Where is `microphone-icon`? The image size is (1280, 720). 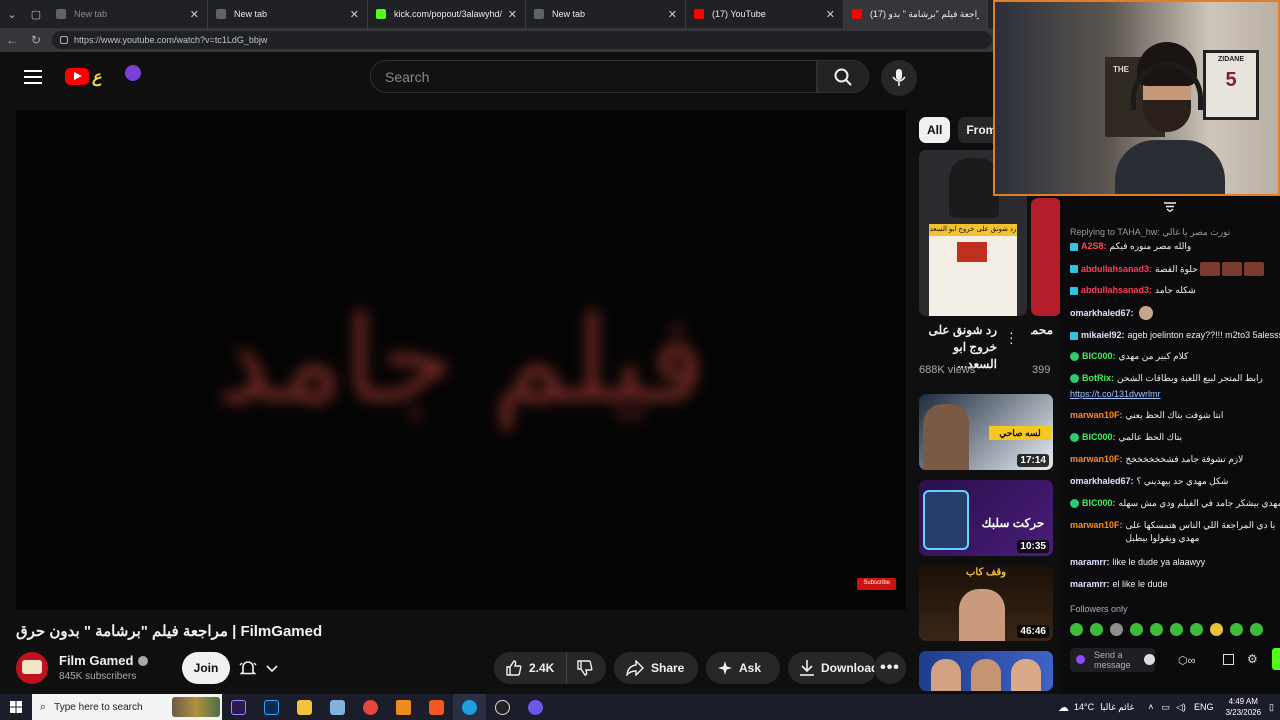
microphone-icon is located at coordinates (899, 77).